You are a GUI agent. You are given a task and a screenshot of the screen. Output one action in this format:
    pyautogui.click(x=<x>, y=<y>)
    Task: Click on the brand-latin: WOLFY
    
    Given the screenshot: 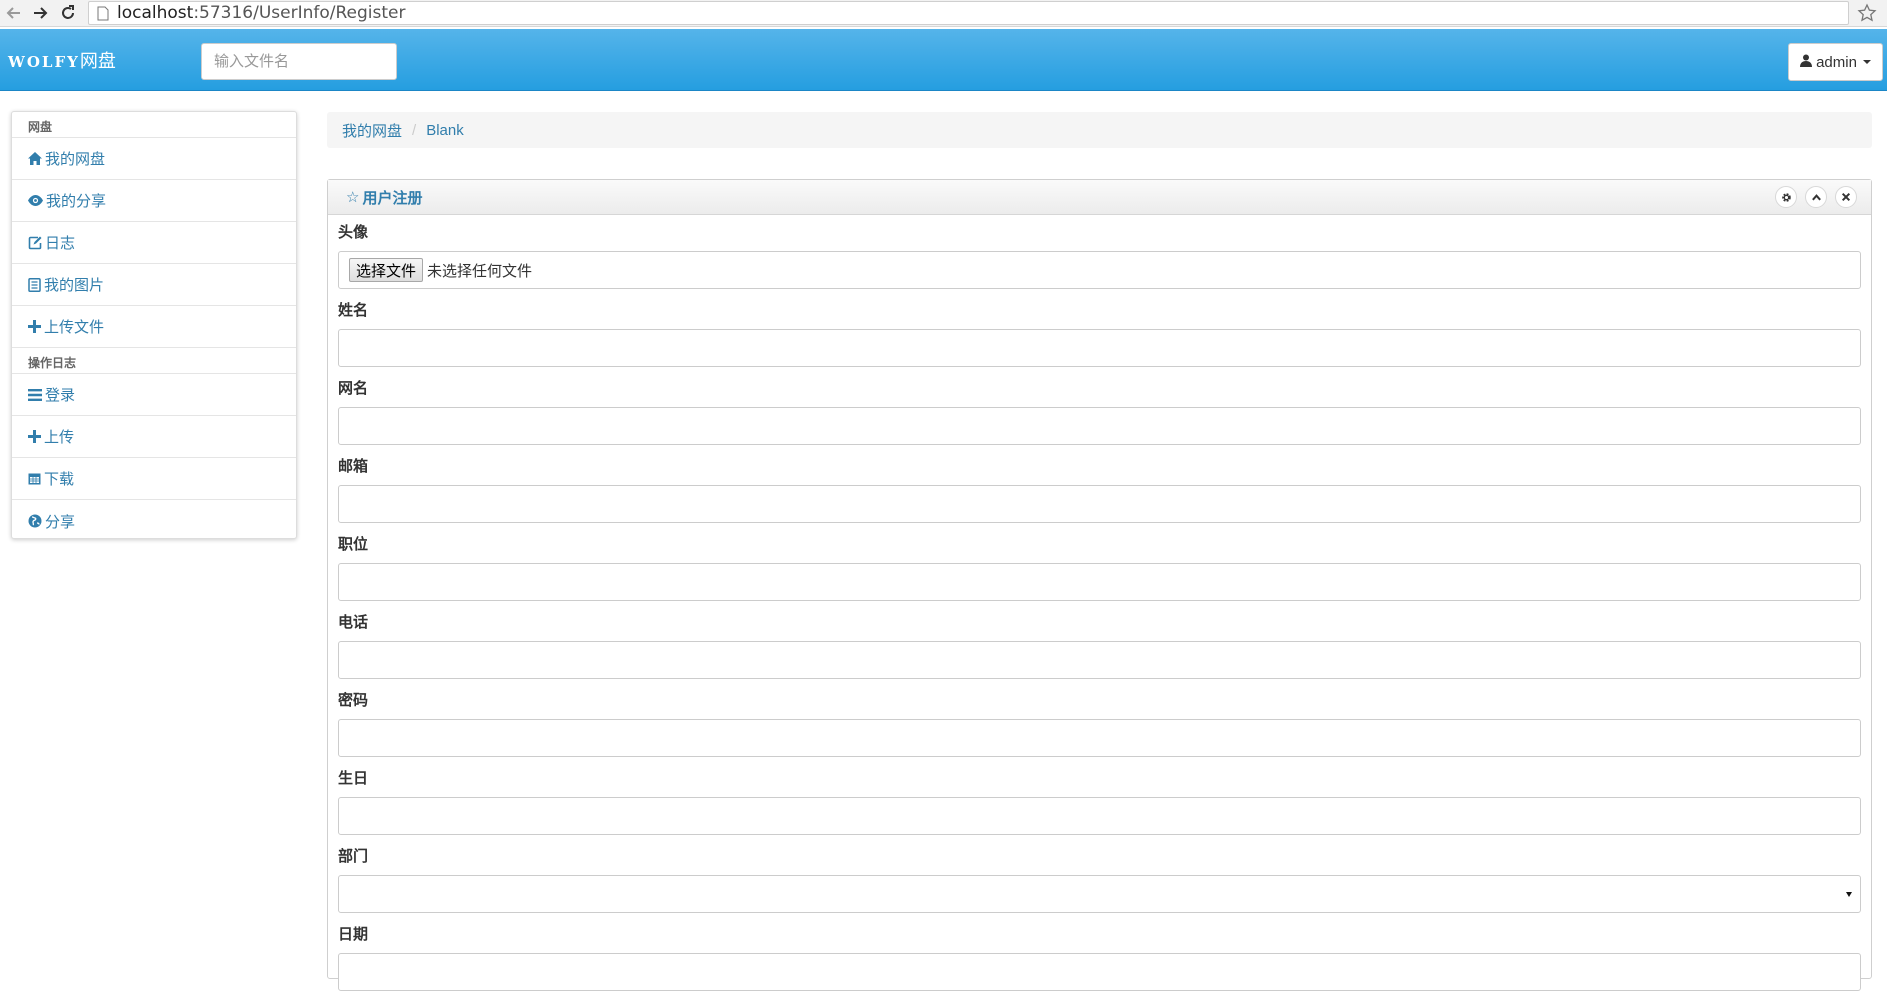 What is the action you would take?
    pyautogui.click(x=44, y=62)
    